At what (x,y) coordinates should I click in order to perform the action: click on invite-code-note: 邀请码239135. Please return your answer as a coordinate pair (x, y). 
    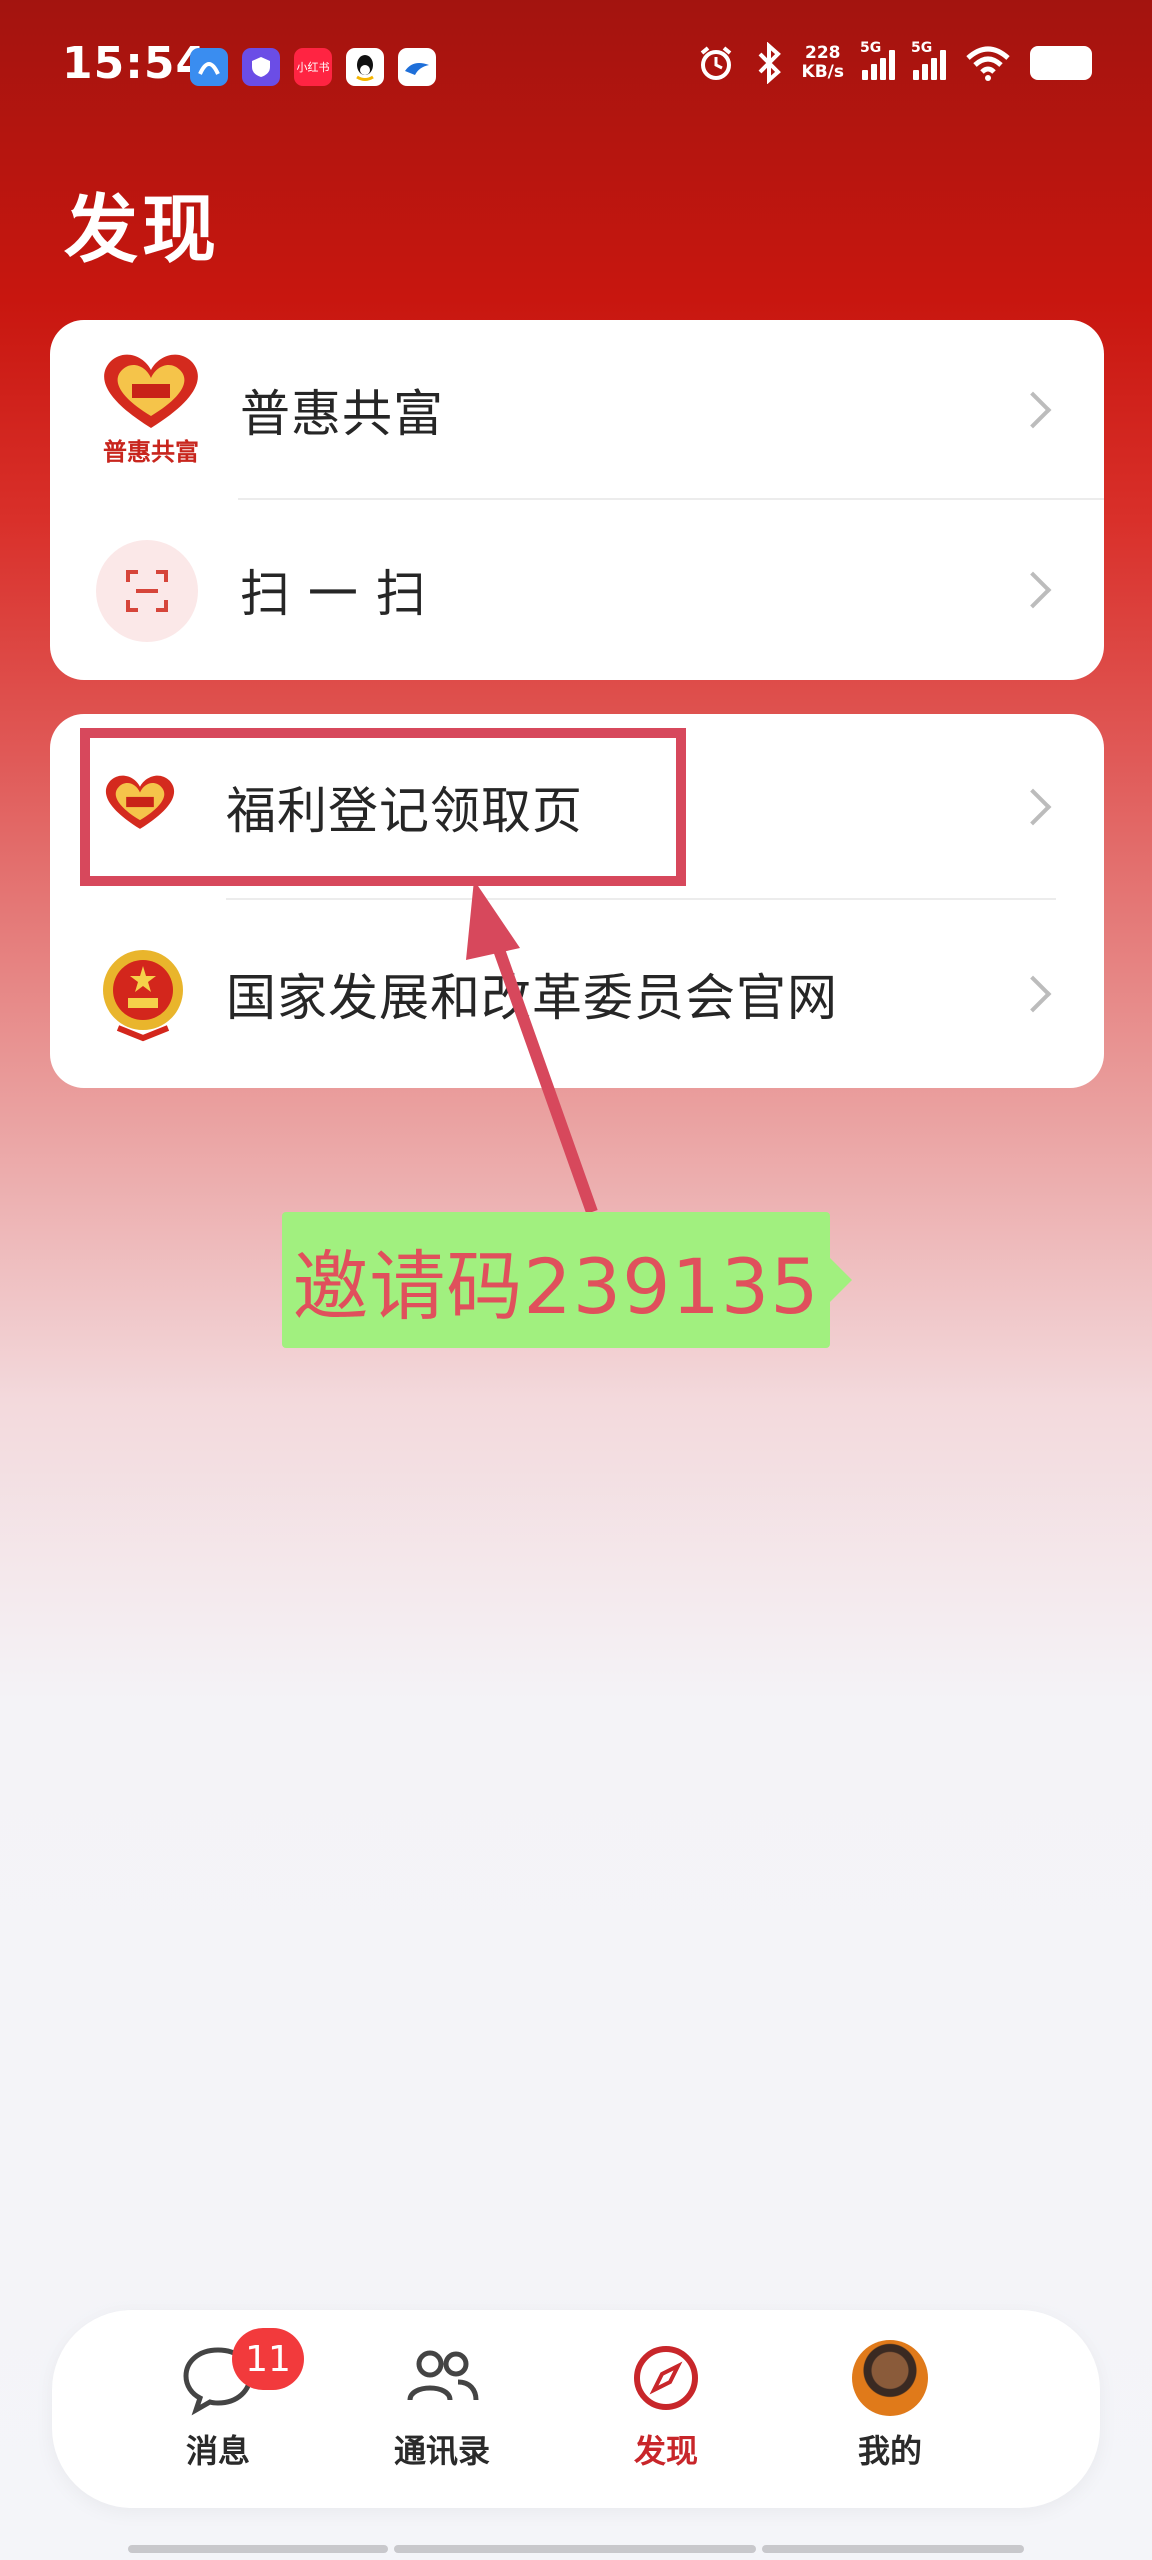
    Looking at the image, I should click on (567, 1280).